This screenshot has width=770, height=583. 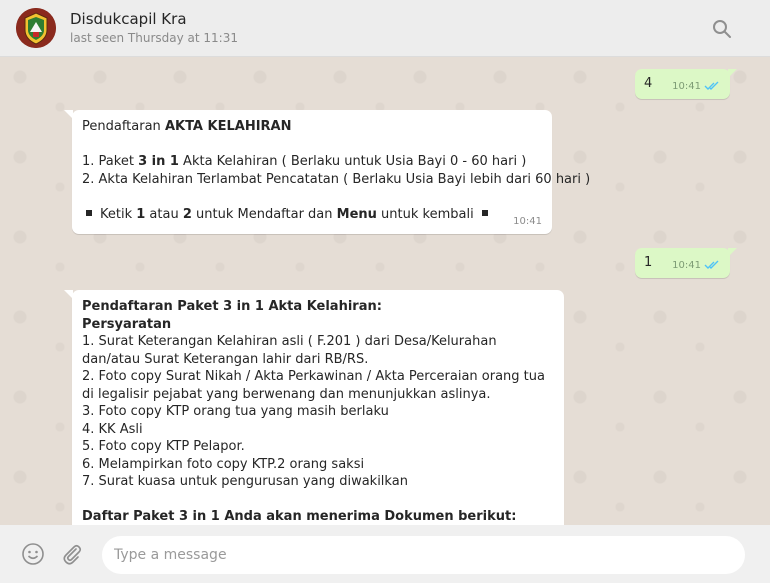 I want to click on message-input-box, so click(x=423, y=555).